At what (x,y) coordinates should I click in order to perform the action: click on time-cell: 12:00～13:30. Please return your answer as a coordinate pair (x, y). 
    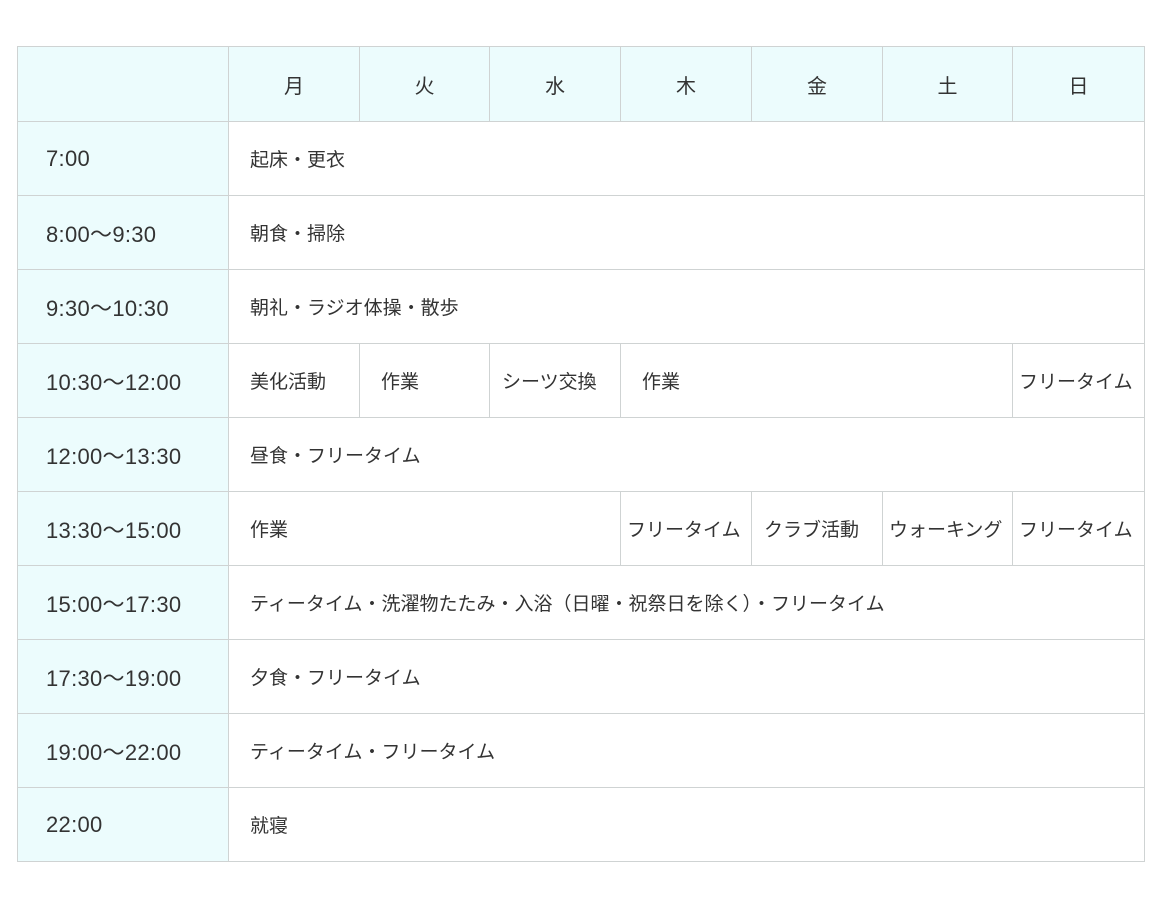
    Looking at the image, I should click on (123, 454).